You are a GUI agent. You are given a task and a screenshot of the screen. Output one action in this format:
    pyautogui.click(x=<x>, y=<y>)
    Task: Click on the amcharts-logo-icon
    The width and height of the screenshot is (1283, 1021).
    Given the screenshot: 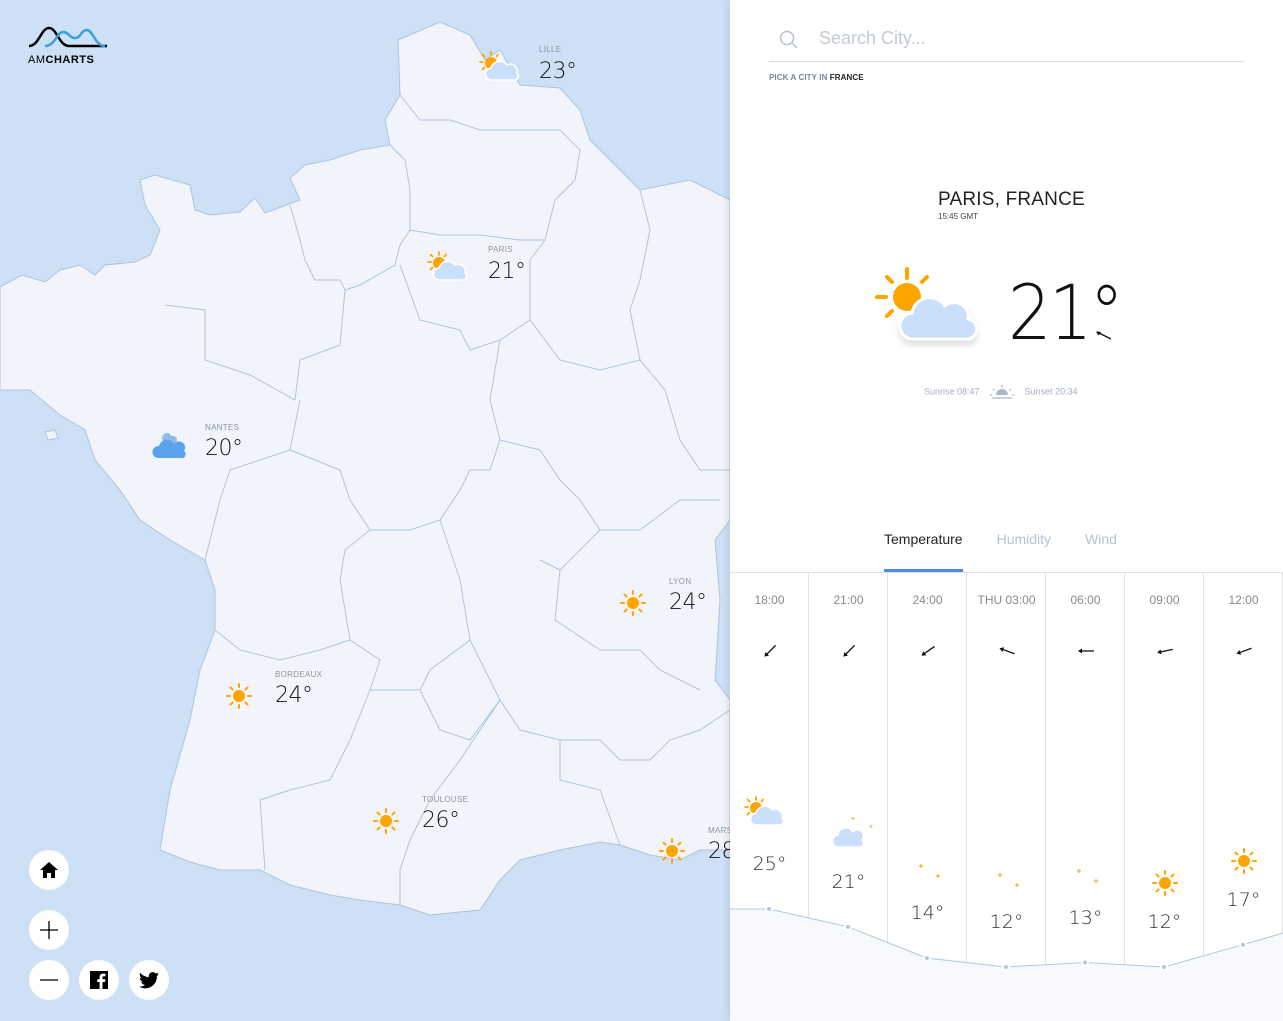 What is the action you would take?
    pyautogui.click(x=67, y=37)
    